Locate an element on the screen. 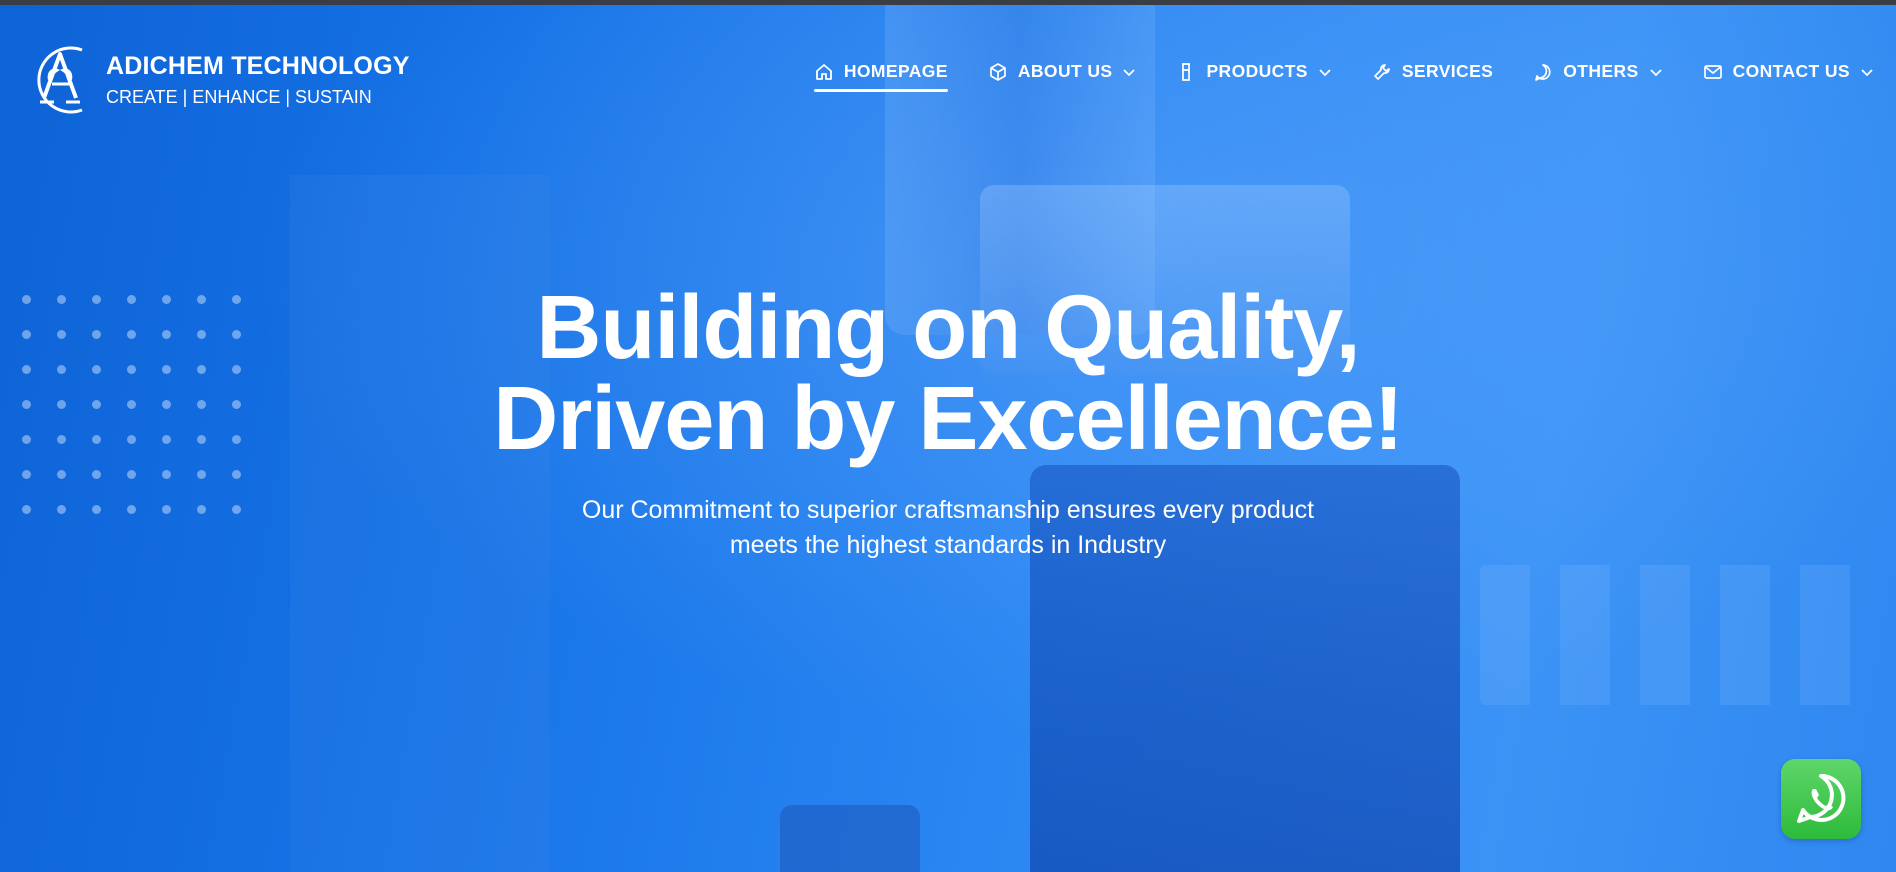 The width and height of the screenshot is (1896, 872). background-sensor is located at coordinates (850, 838).